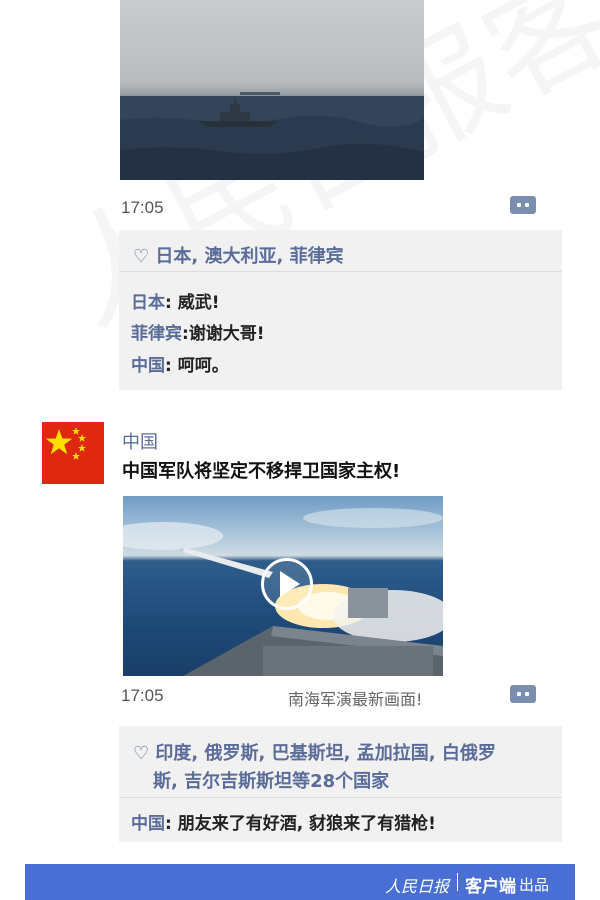  I want to click on comment-author: 日本, so click(148, 303).